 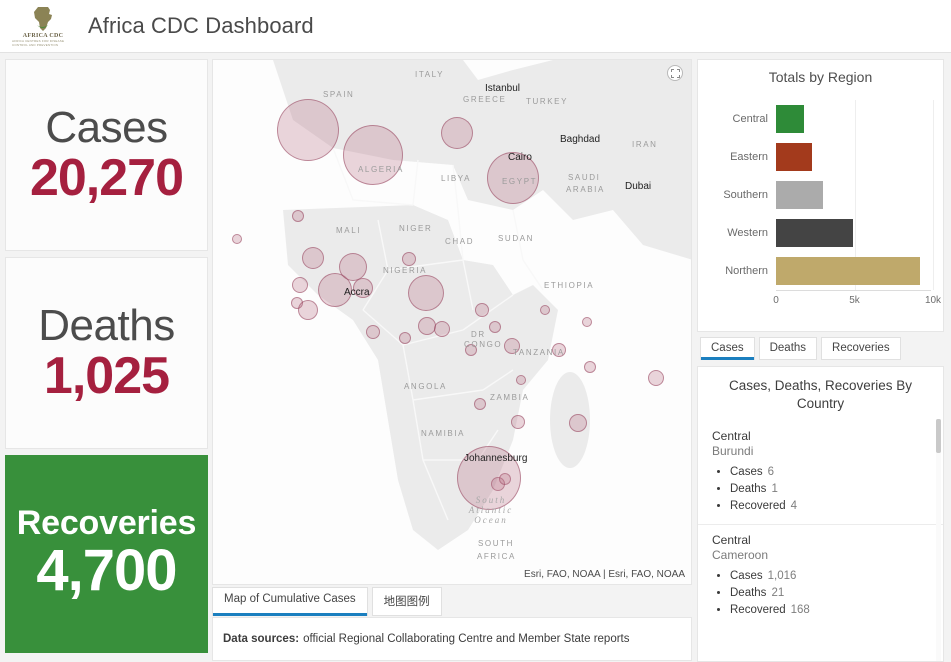 I want to click on page-title: Africa CDC Dashboard, so click(x=201, y=25).